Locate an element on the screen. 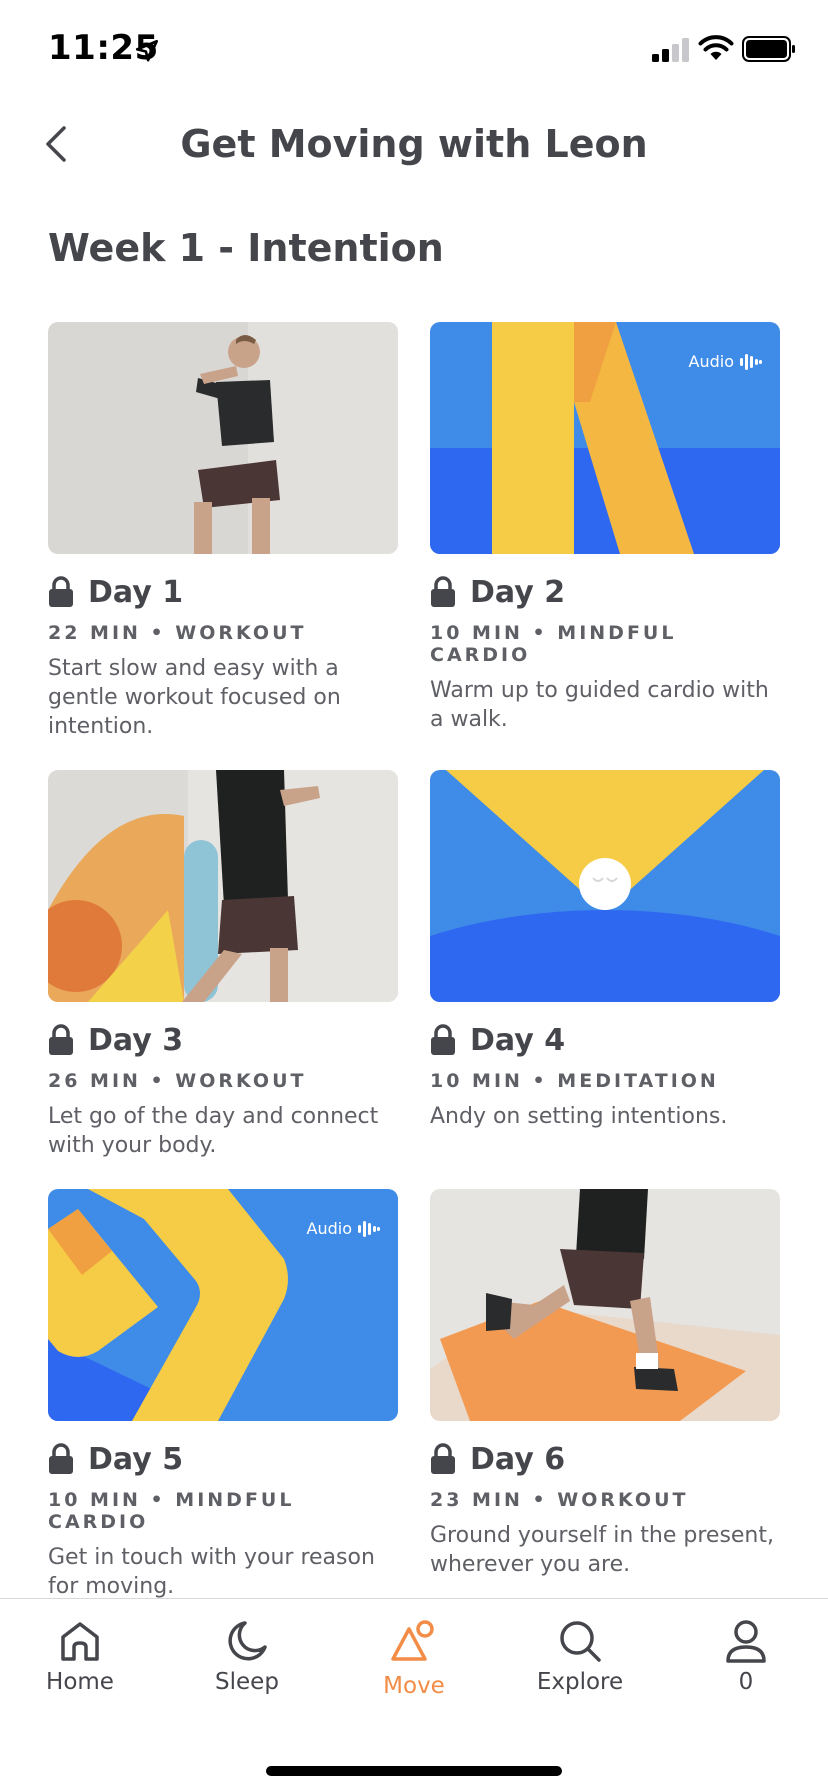  tab-sleep: Sleep is located at coordinates (247, 1657).